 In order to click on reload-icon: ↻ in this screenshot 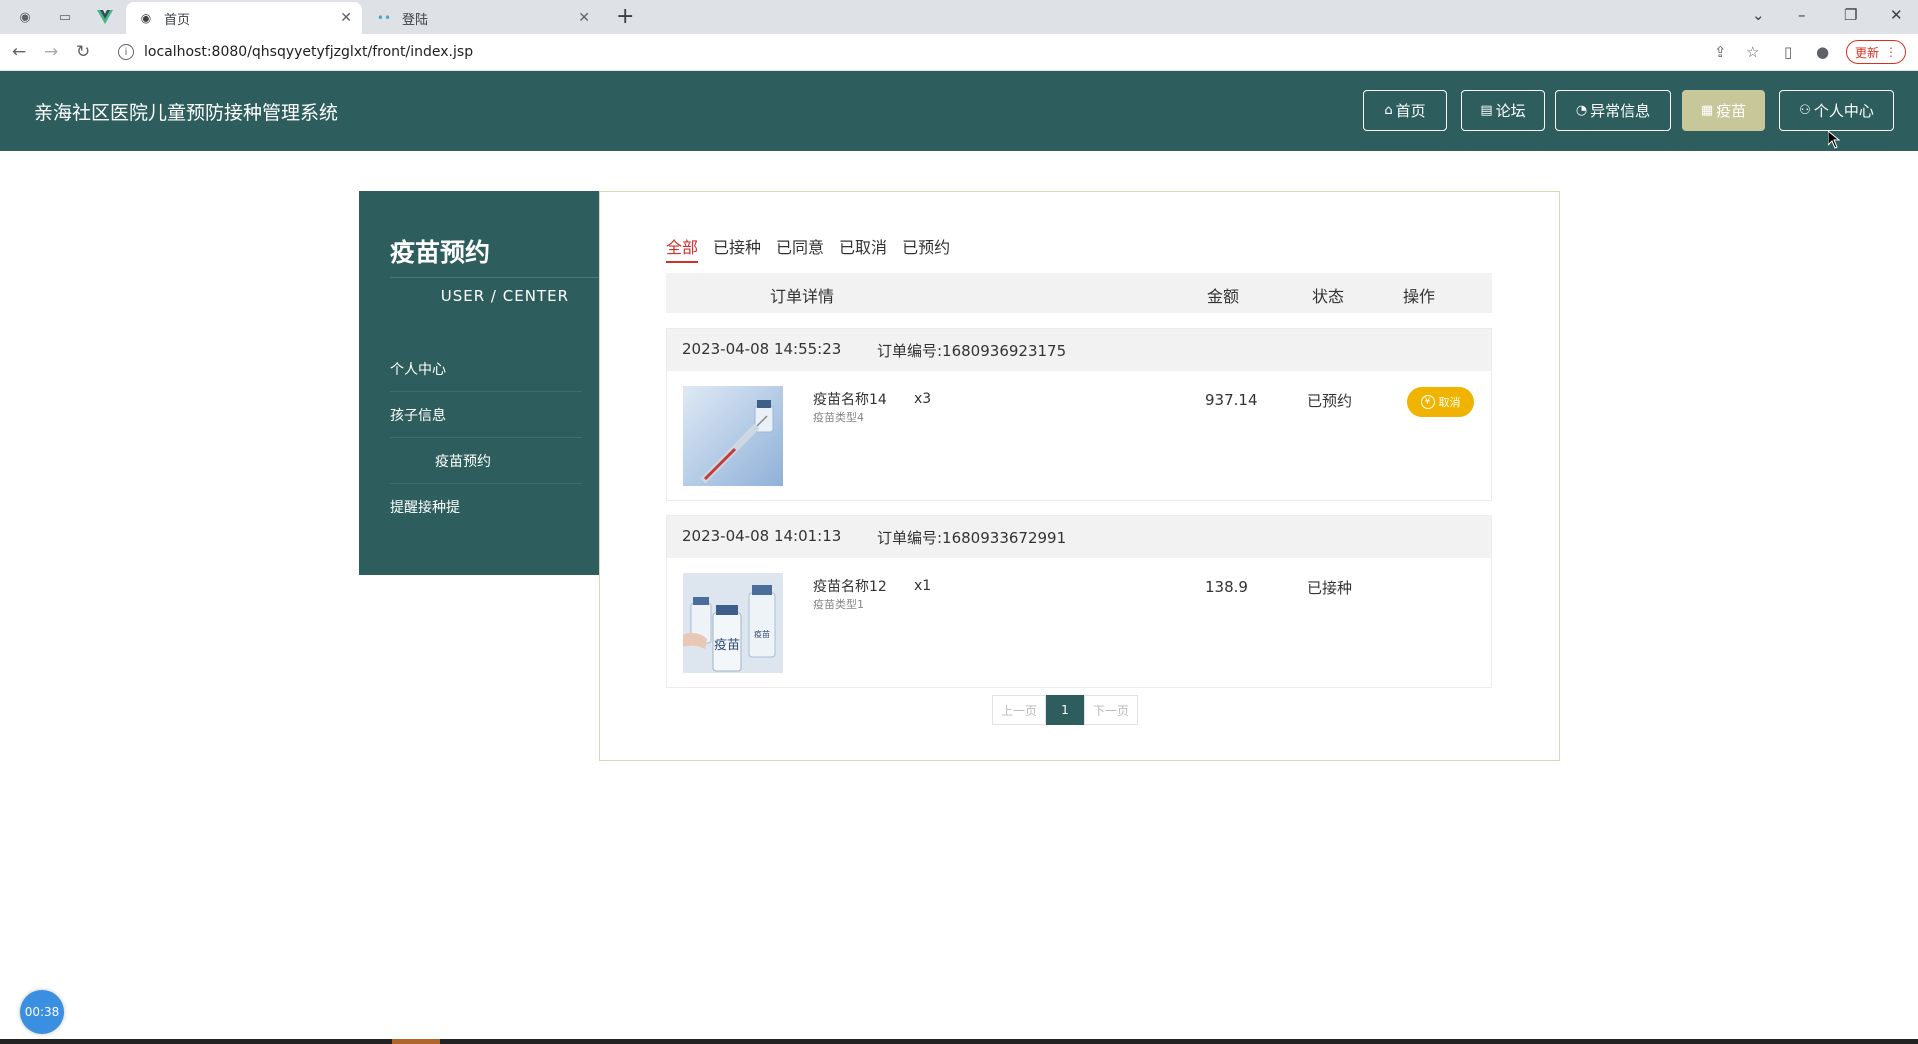, I will do `click(83, 52)`.